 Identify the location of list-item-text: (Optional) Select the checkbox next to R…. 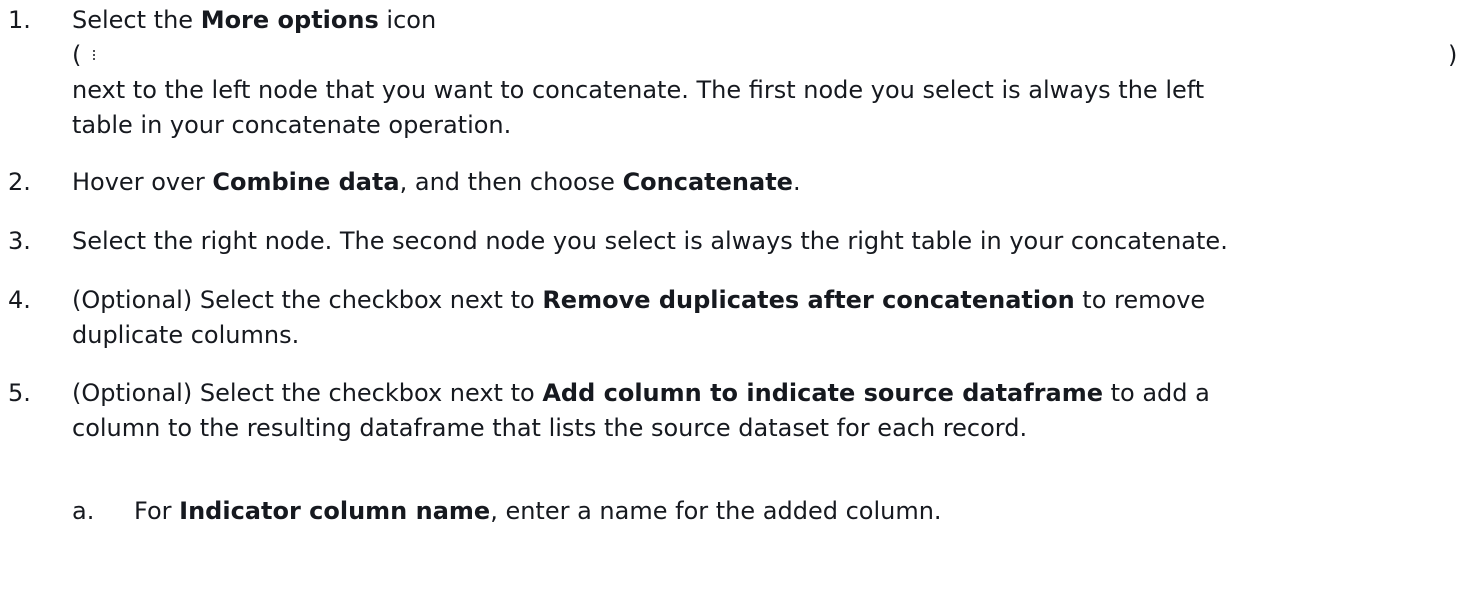
(762, 318).